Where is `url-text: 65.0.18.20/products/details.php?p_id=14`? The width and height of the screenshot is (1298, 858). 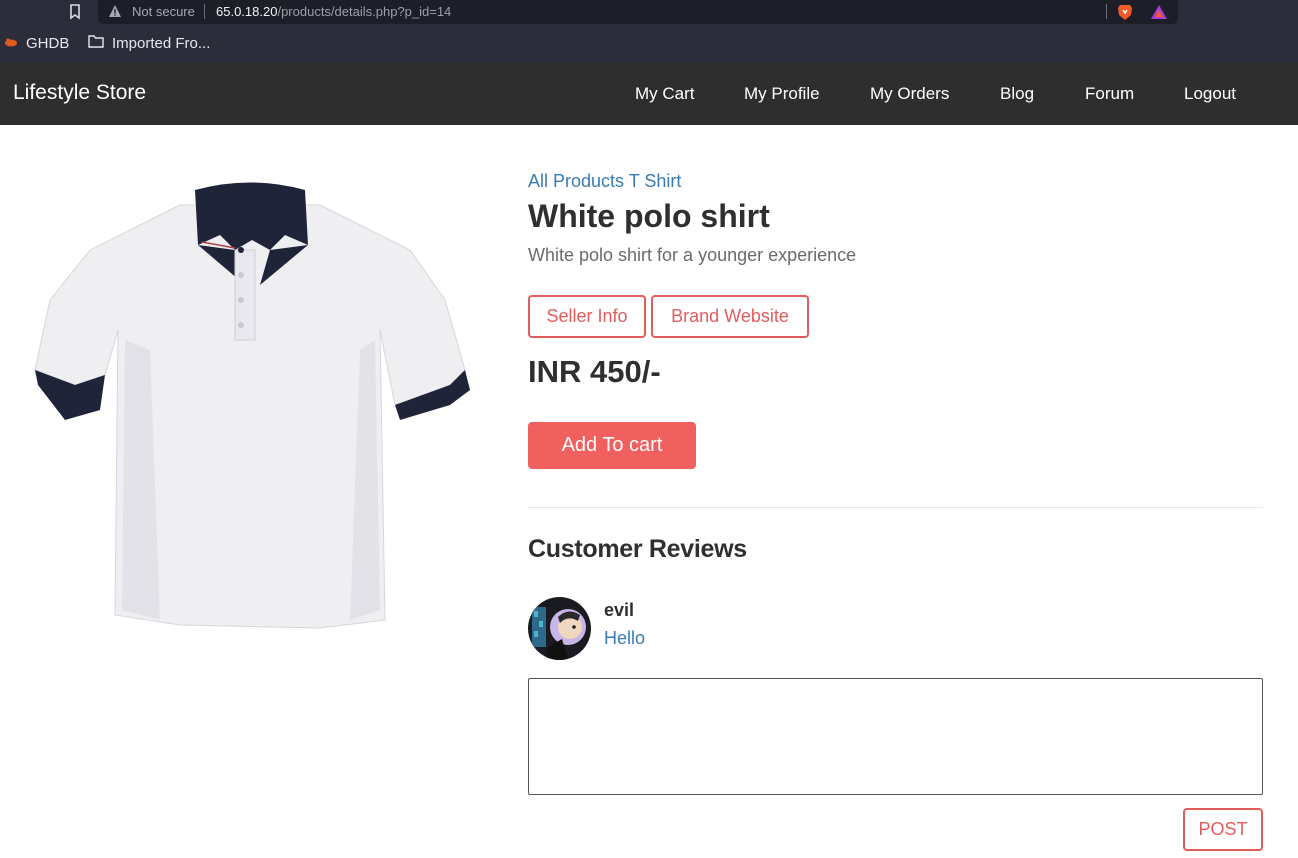
url-text: 65.0.18.20/products/details.php?p_id=14 is located at coordinates (333, 11).